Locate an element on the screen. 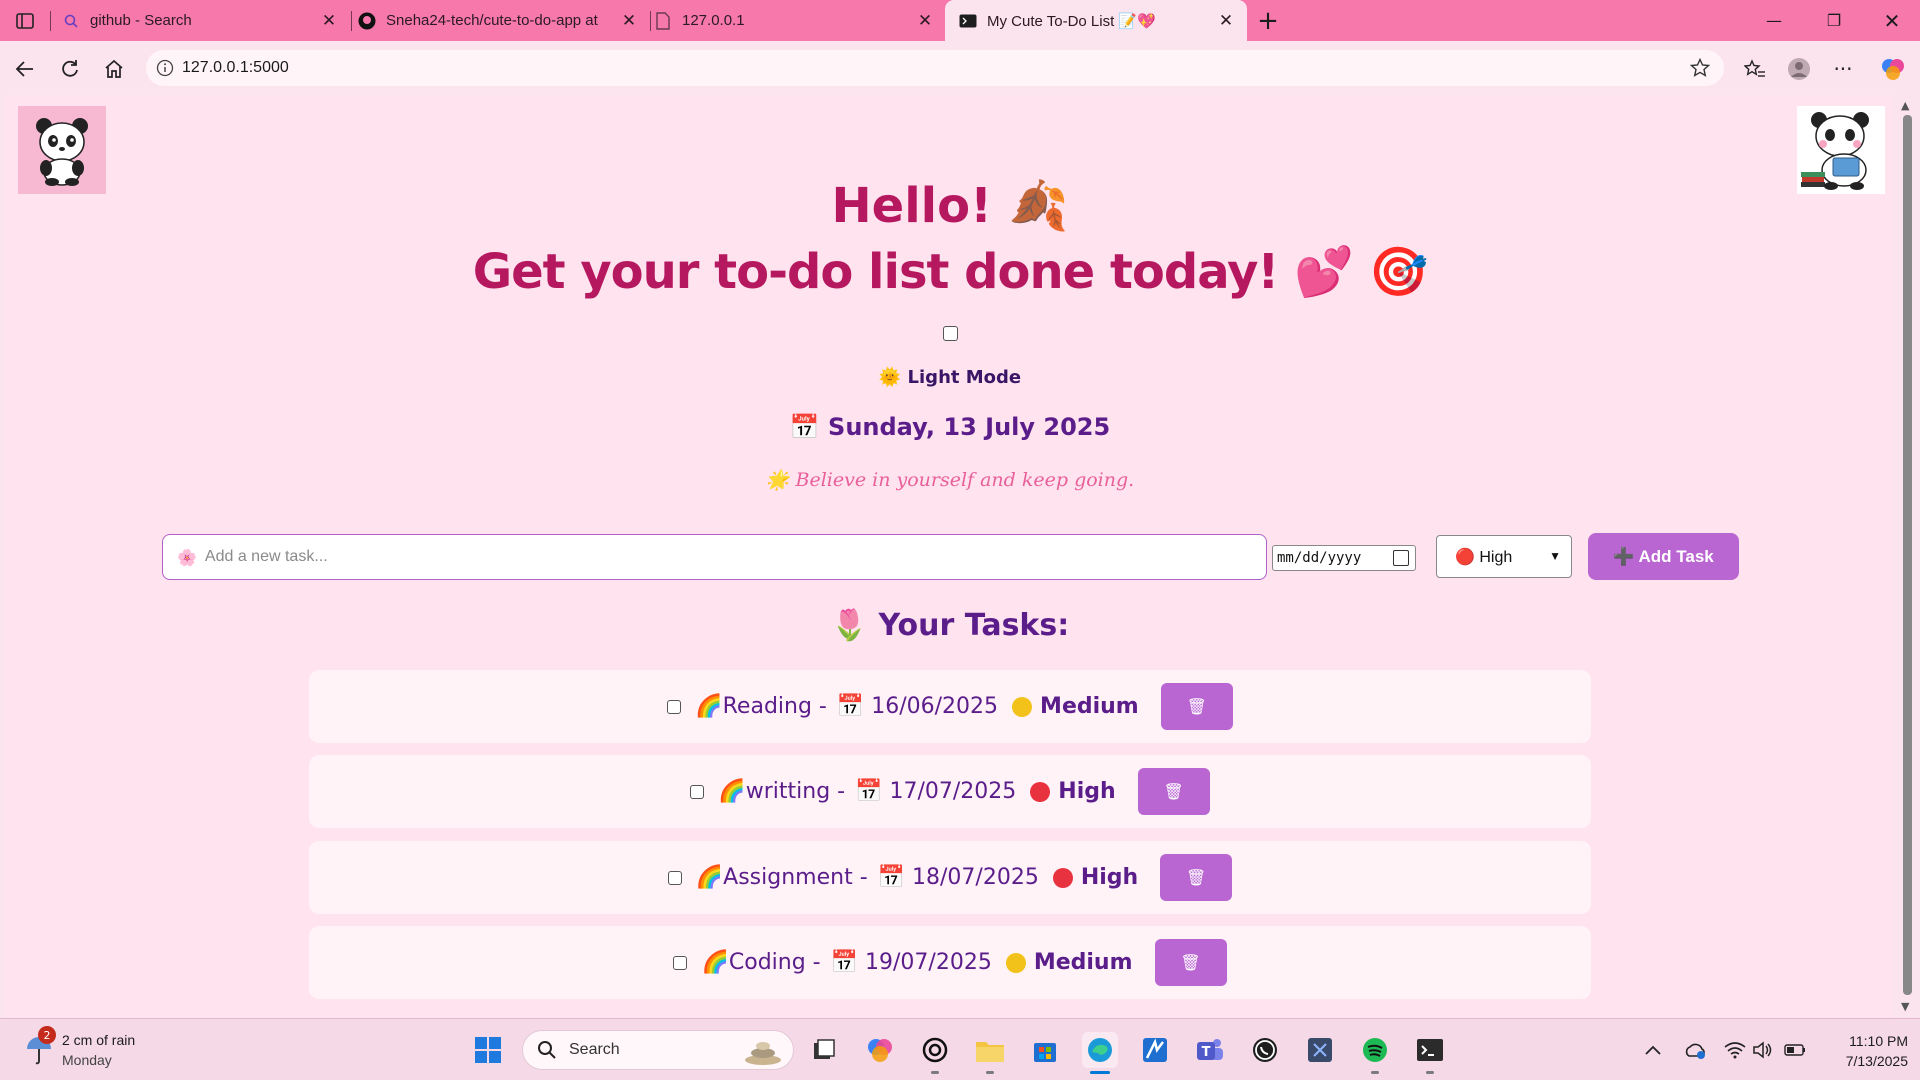 This screenshot has height=1080, width=1920. task-due-date: 📅 18/07/2025 is located at coordinates (958, 877).